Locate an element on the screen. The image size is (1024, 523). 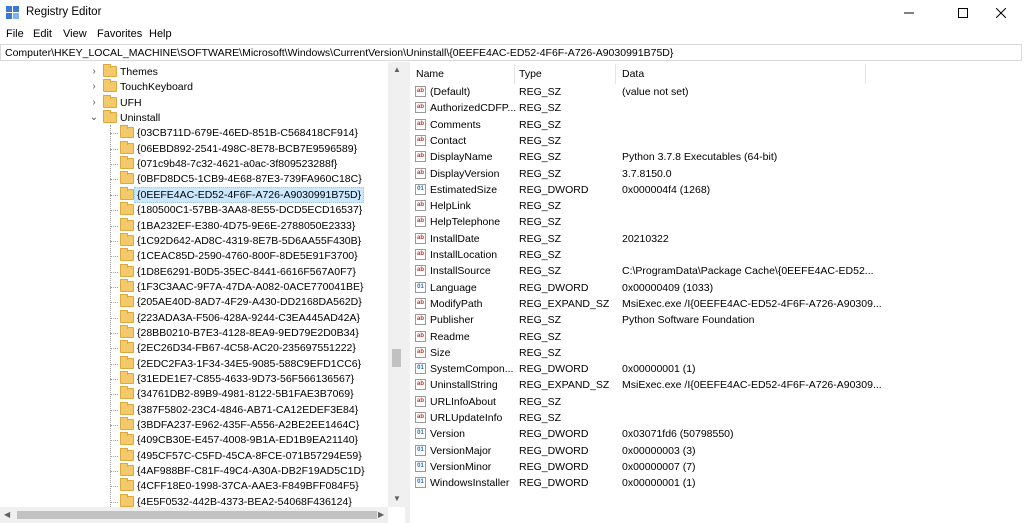
scroll-up-arrow-icon: ▲ is located at coordinates (397, 69).